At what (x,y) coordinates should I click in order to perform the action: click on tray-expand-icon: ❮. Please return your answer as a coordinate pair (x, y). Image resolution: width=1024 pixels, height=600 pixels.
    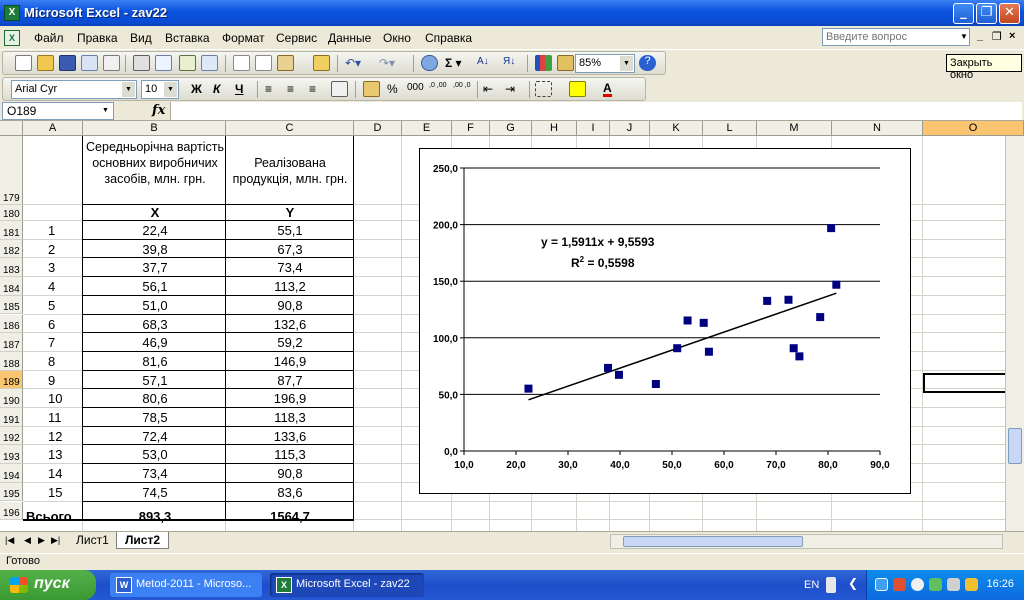
    Looking at the image, I should click on (853, 583).